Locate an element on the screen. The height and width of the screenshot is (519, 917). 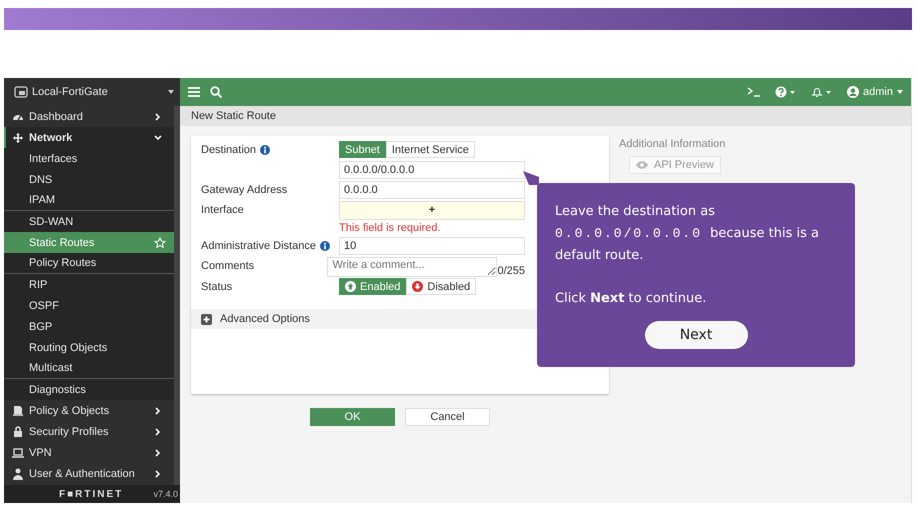
toggle-option: Internet Service is located at coordinates (430, 149).